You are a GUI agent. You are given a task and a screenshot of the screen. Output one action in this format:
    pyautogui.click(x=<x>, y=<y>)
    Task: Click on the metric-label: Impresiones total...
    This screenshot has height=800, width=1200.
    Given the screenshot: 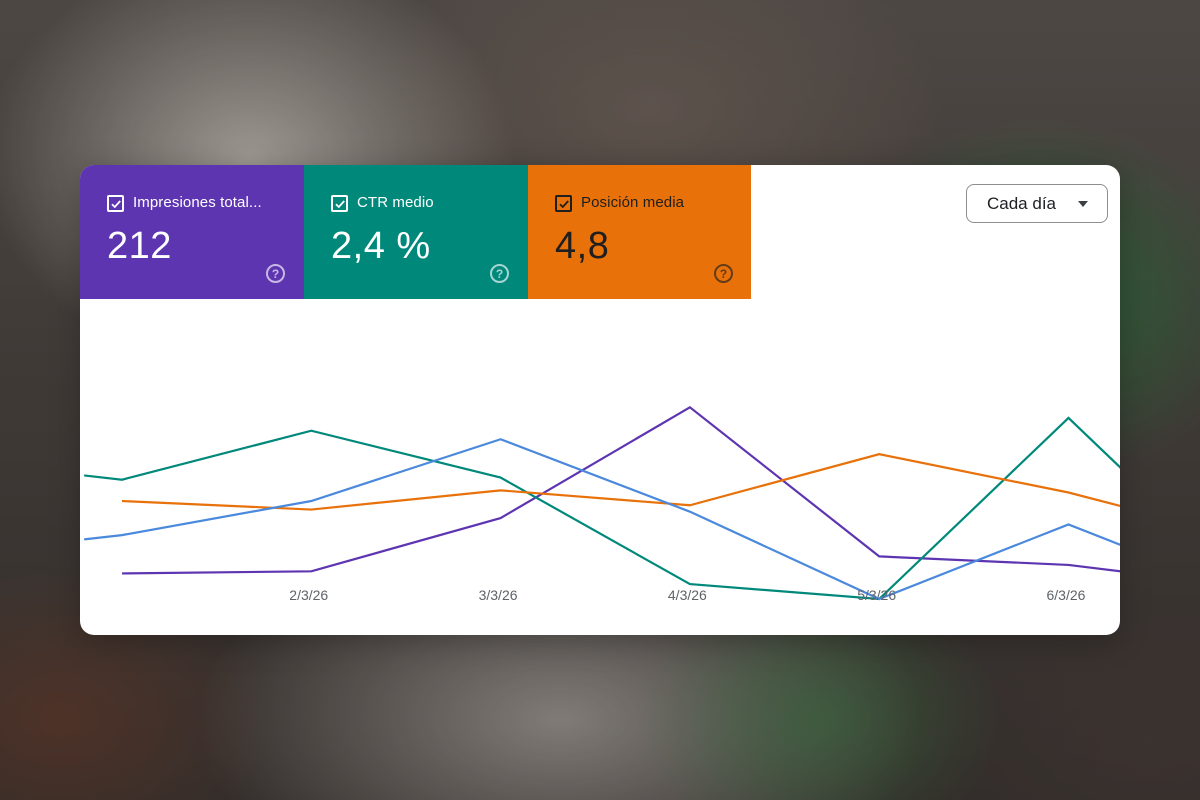 What is the action you would take?
    pyautogui.click(x=197, y=202)
    